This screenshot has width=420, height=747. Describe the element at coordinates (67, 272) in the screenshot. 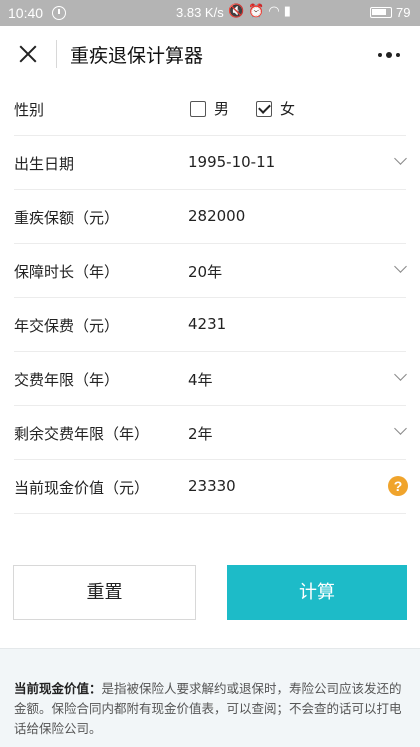

I see `duration-label: 保障时长（年）` at that location.